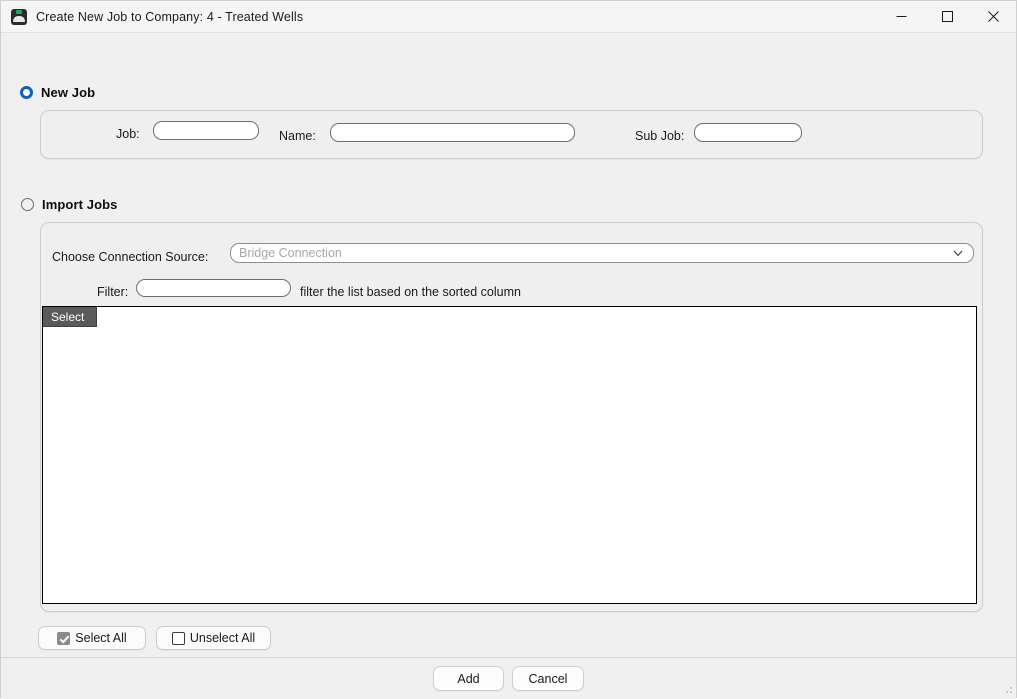 This screenshot has width=1017, height=699. What do you see at coordinates (27, 204) in the screenshot?
I see `import-jobs-radio-icon` at bounding box center [27, 204].